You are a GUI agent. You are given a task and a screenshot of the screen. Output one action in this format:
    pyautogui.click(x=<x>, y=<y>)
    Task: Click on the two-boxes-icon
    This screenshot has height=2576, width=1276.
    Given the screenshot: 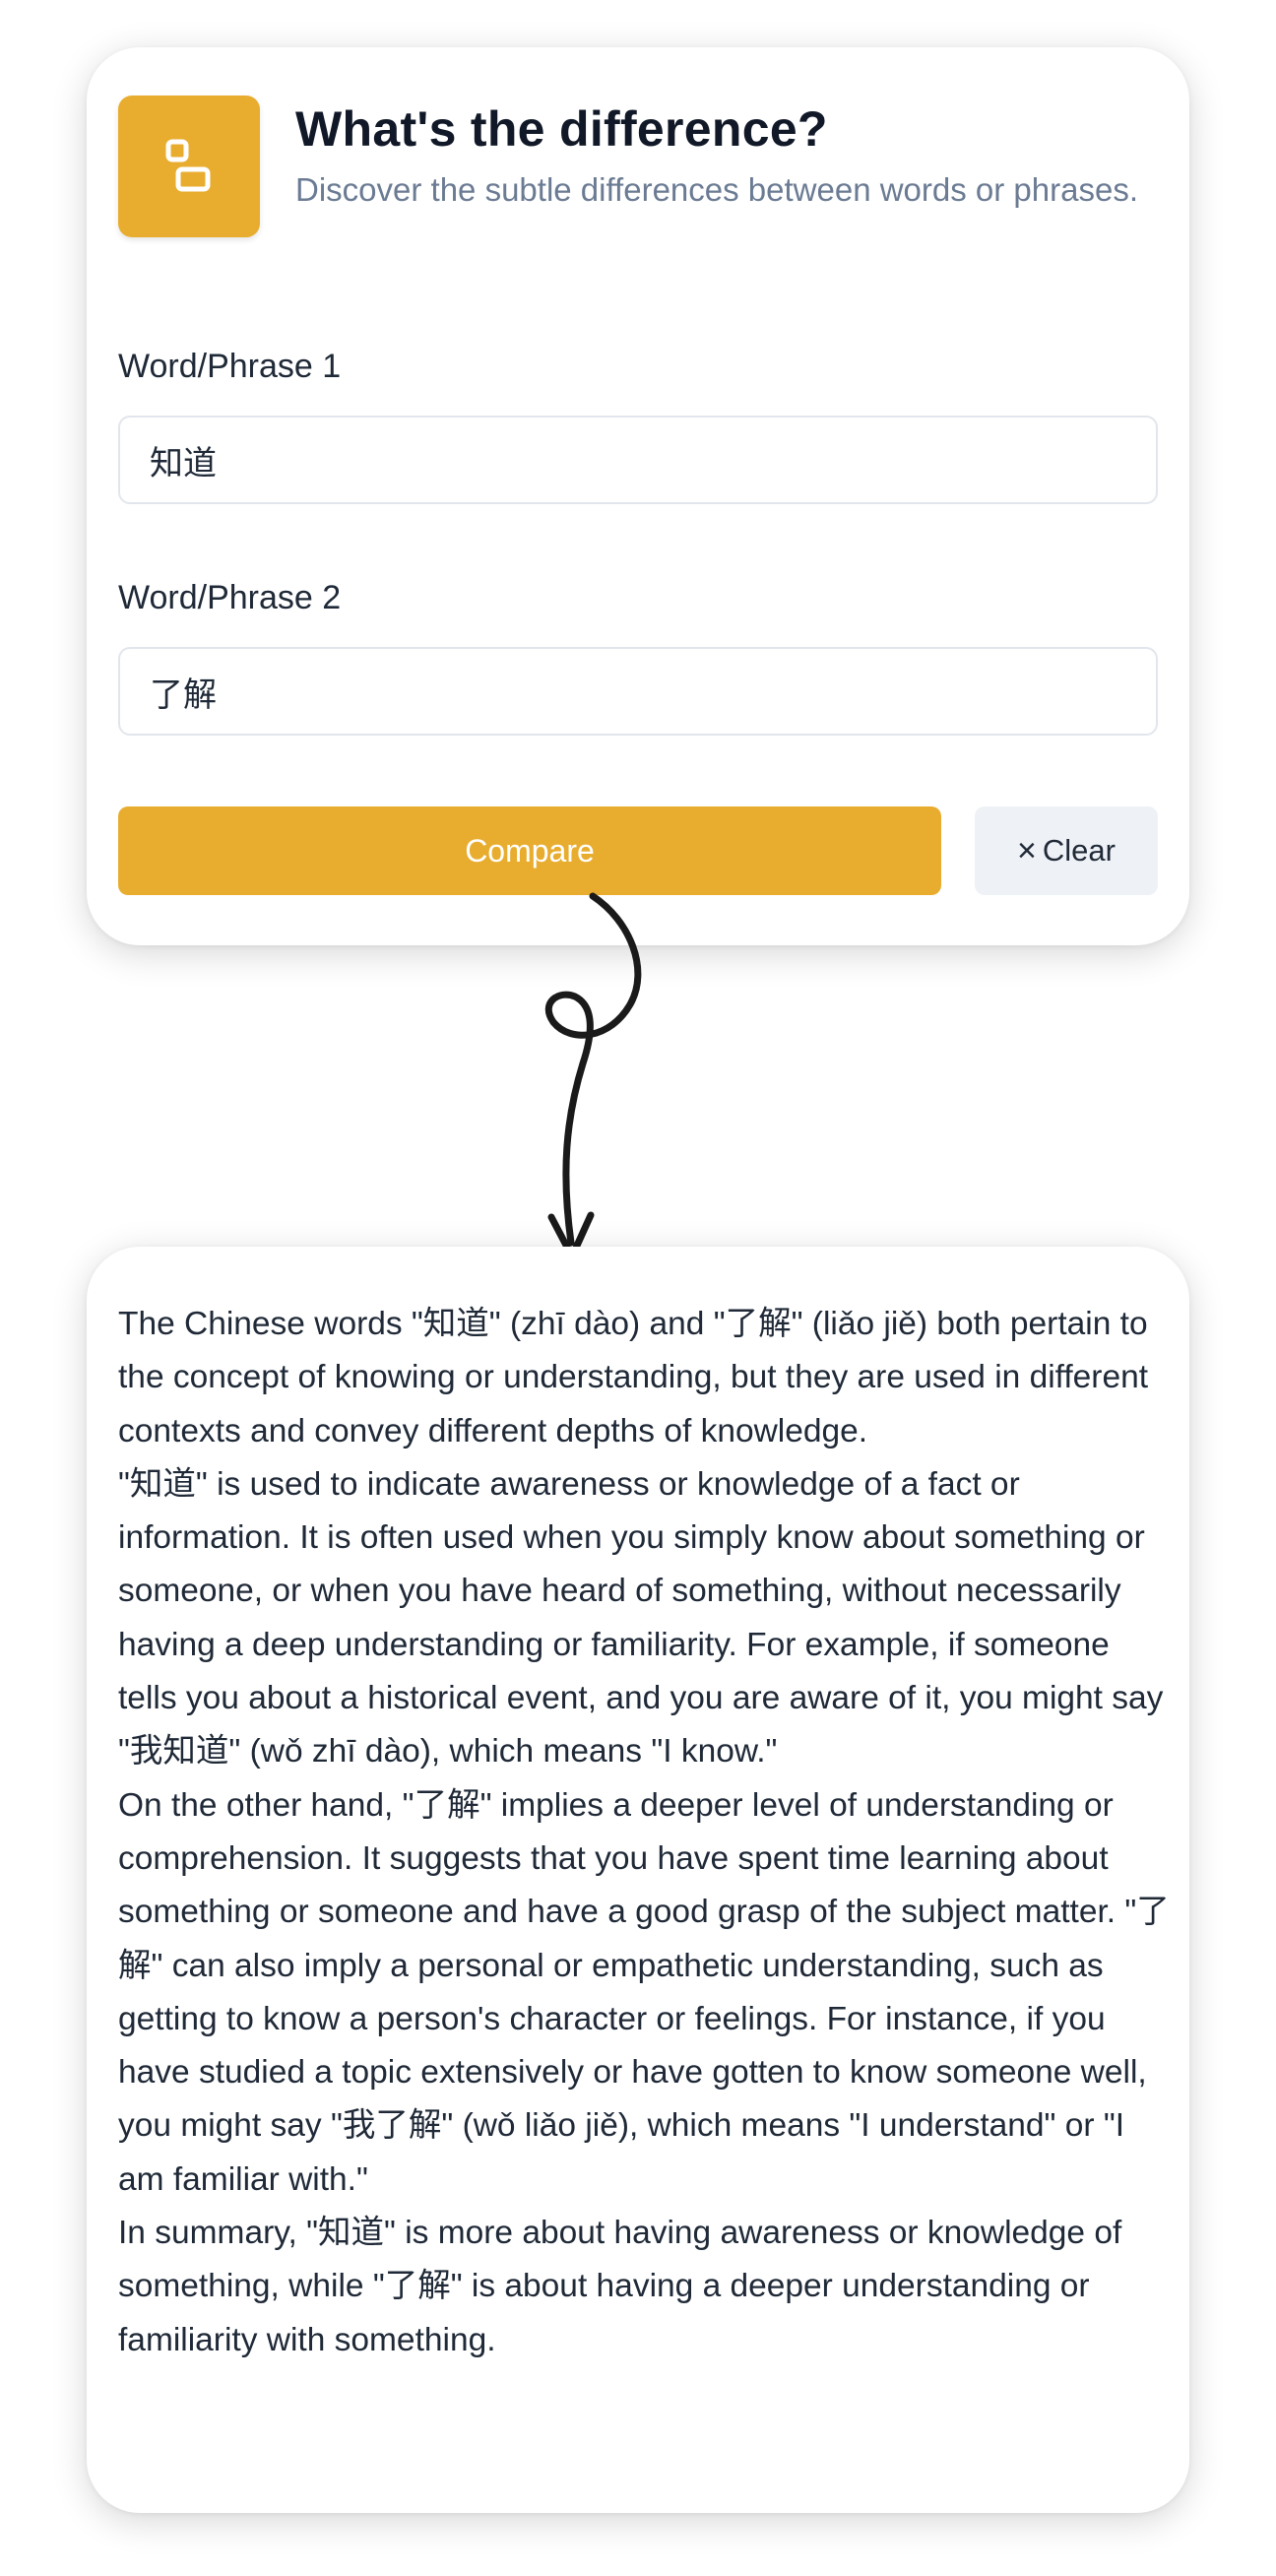 What is the action you would take?
    pyautogui.click(x=188, y=165)
    